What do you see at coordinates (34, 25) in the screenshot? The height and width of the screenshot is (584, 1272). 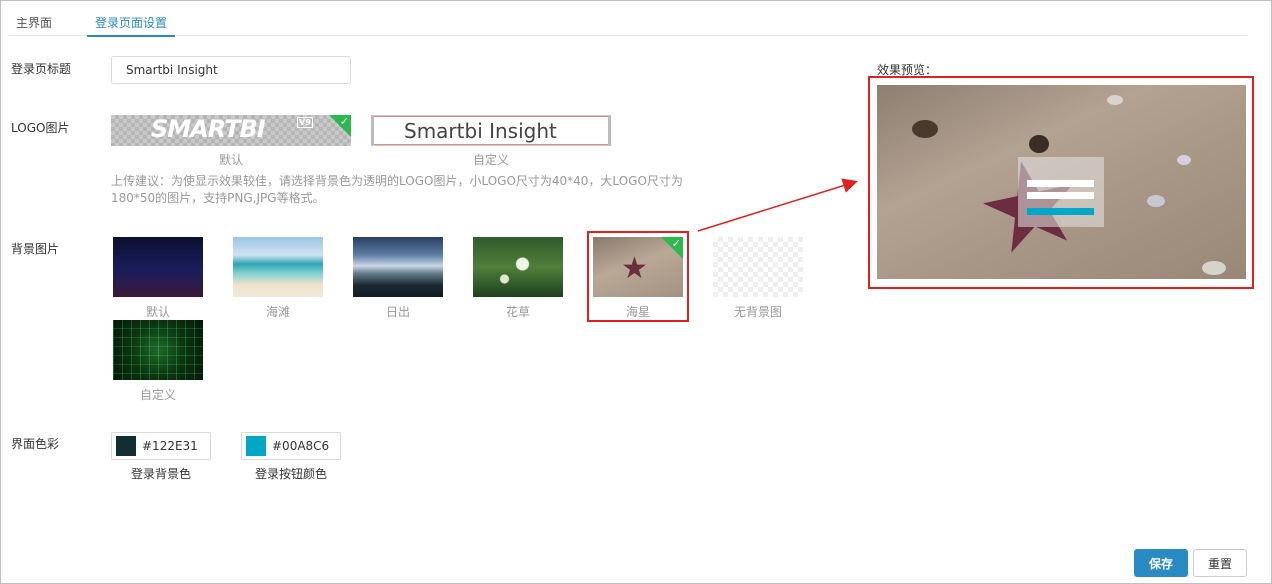 I see `tab-main: 主界面` at bounding box center [34, 25].